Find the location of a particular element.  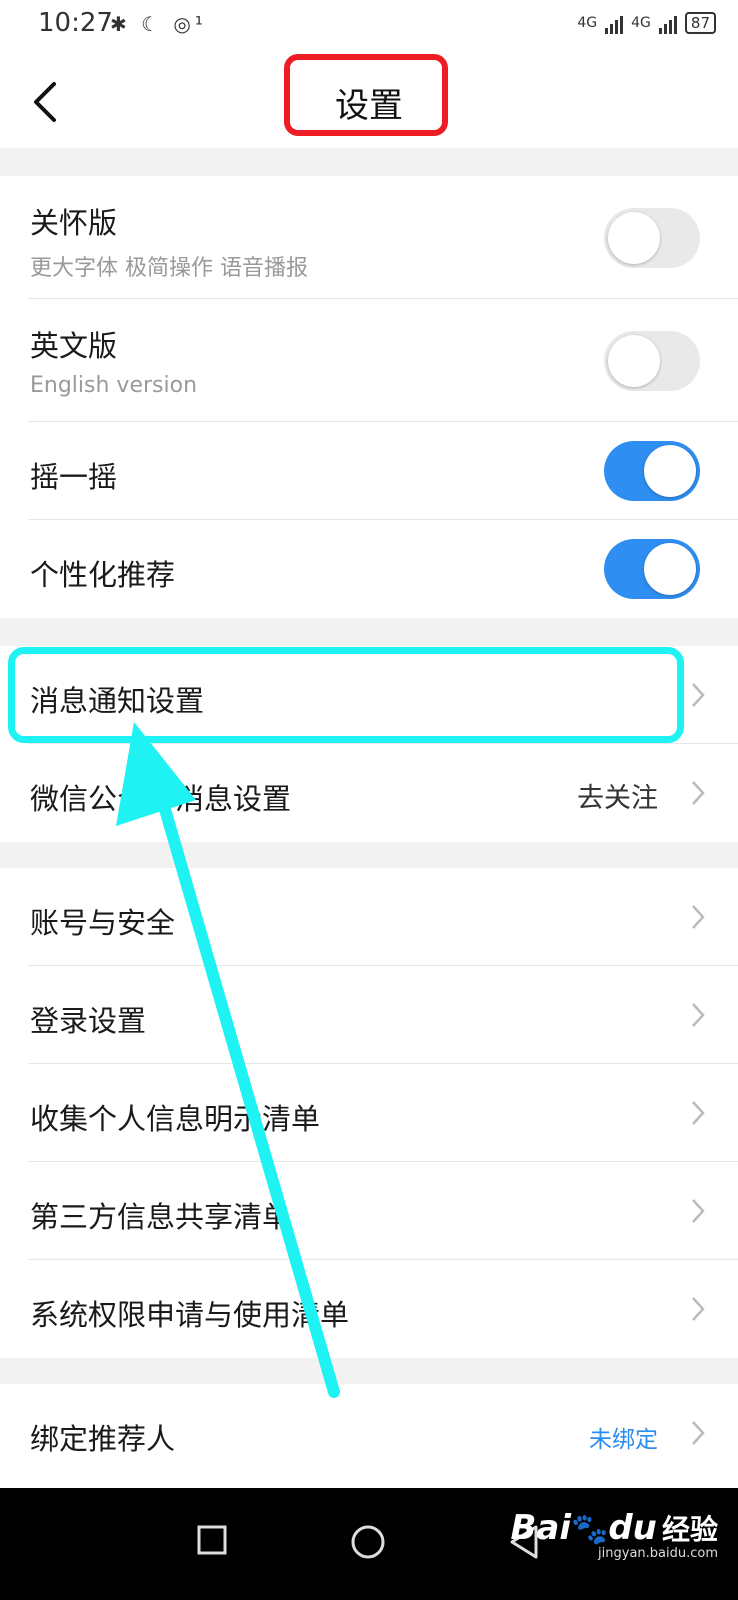

title-annotation-box is located at coordinates (366, 95).